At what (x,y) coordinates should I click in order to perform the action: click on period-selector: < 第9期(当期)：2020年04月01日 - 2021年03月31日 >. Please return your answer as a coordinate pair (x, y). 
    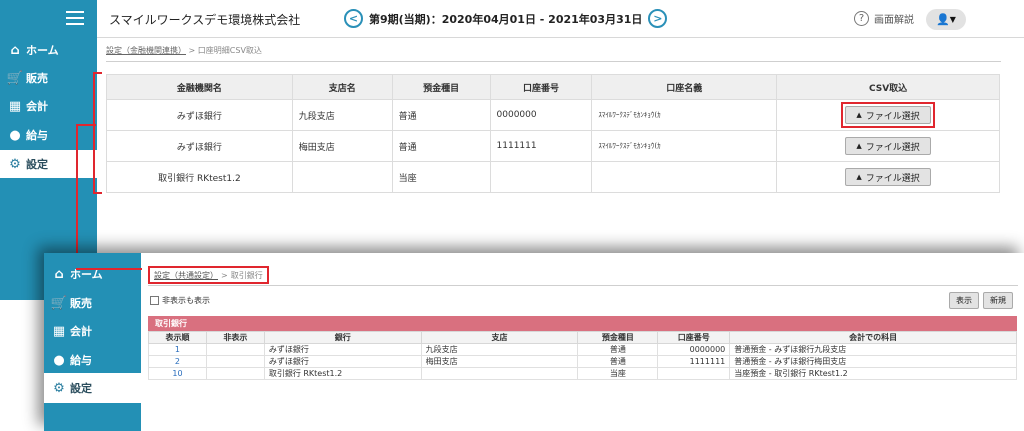
    Looking at the image, I should click on (506, 18).